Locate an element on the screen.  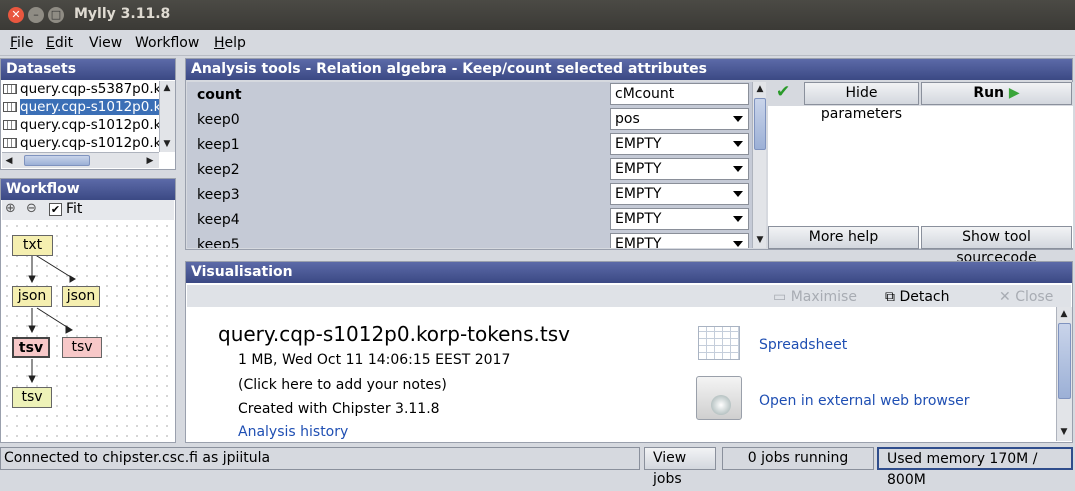
jobs-running-status: 0 jobs running is located at coordinates (798, 458).